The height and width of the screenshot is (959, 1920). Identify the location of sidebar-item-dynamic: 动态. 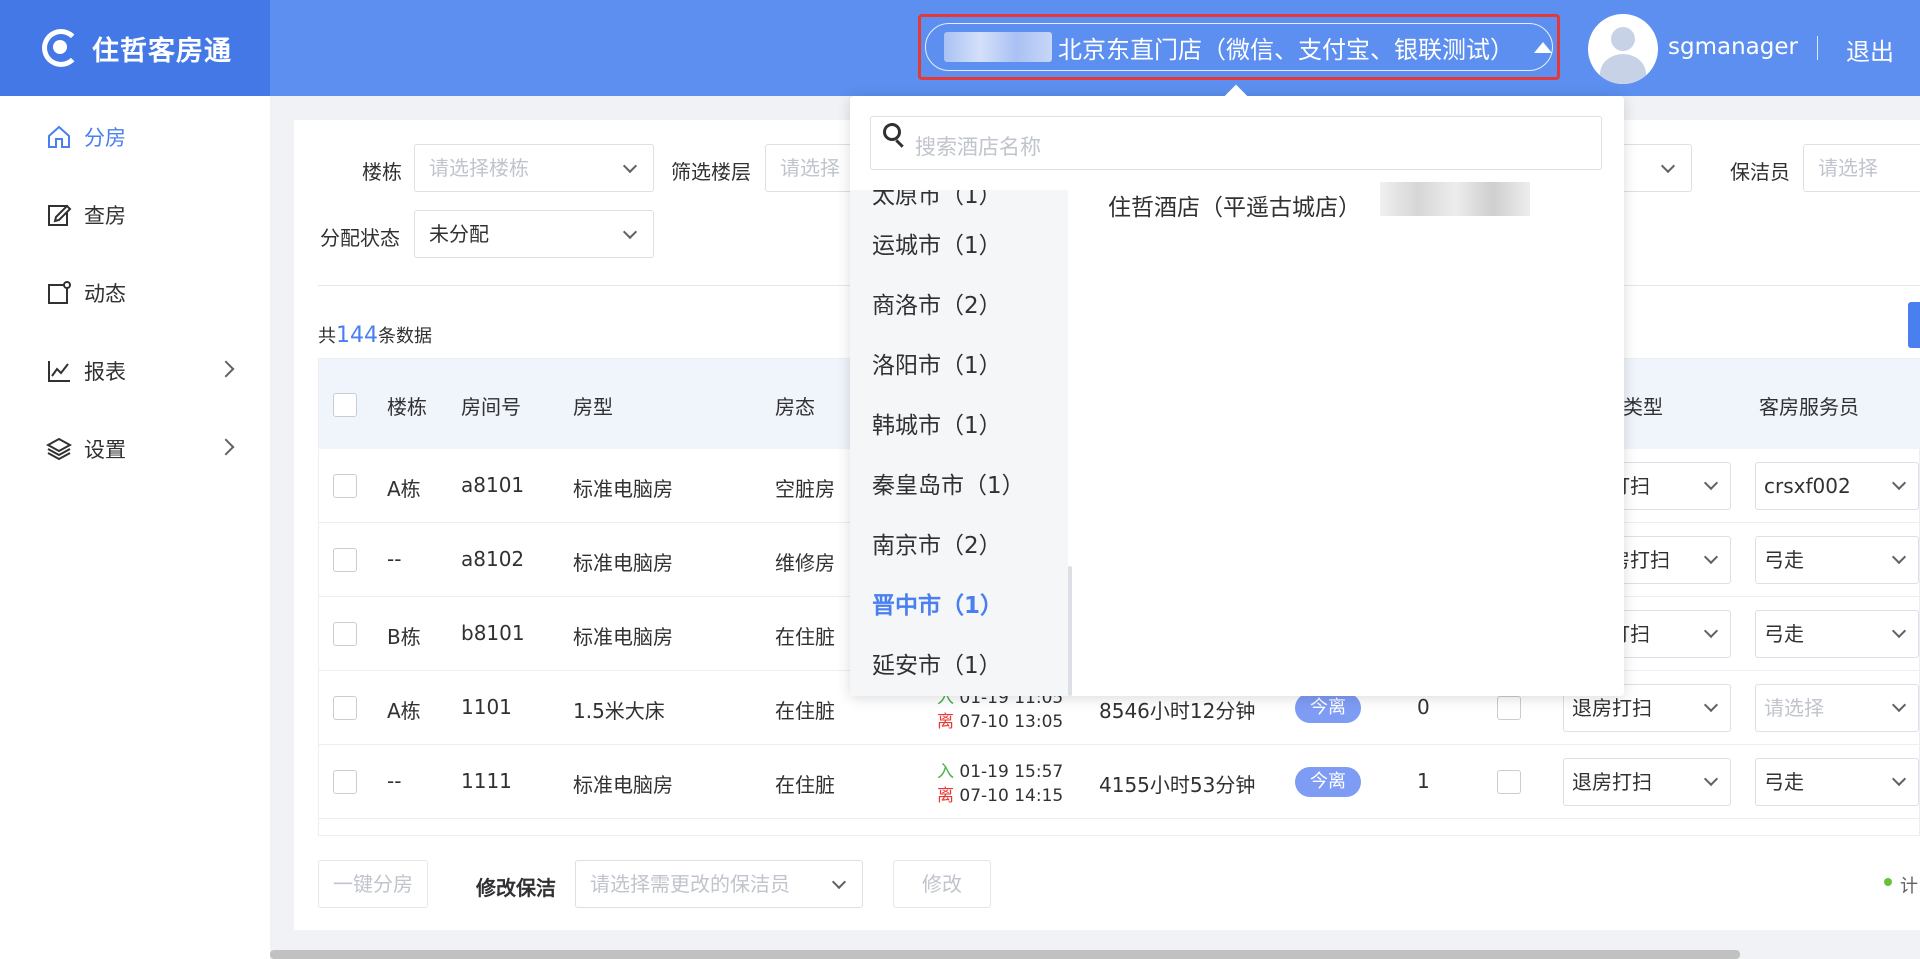
(135, 293).